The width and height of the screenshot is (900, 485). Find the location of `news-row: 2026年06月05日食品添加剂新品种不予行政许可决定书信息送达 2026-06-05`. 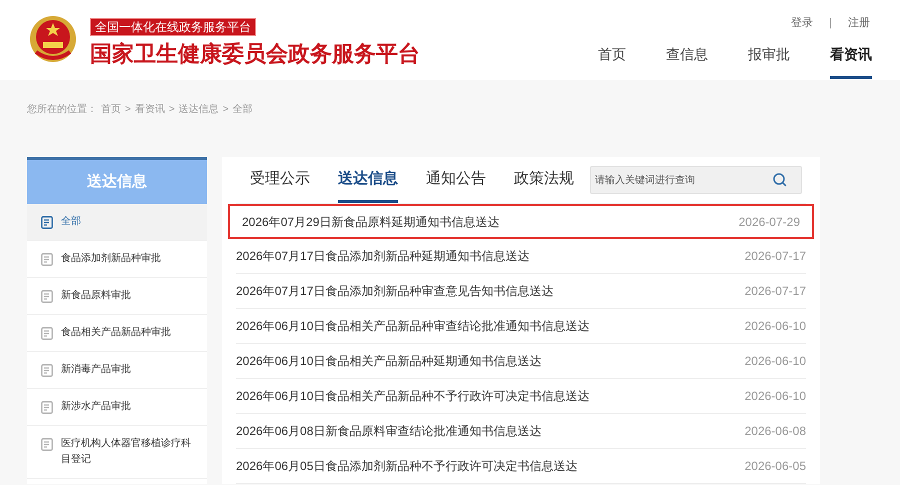

news-row: 2026年06月05日食品添加剂新品种不予行政许可决定书信息送达 2026-06-05 is located at coordinates (521, 466).